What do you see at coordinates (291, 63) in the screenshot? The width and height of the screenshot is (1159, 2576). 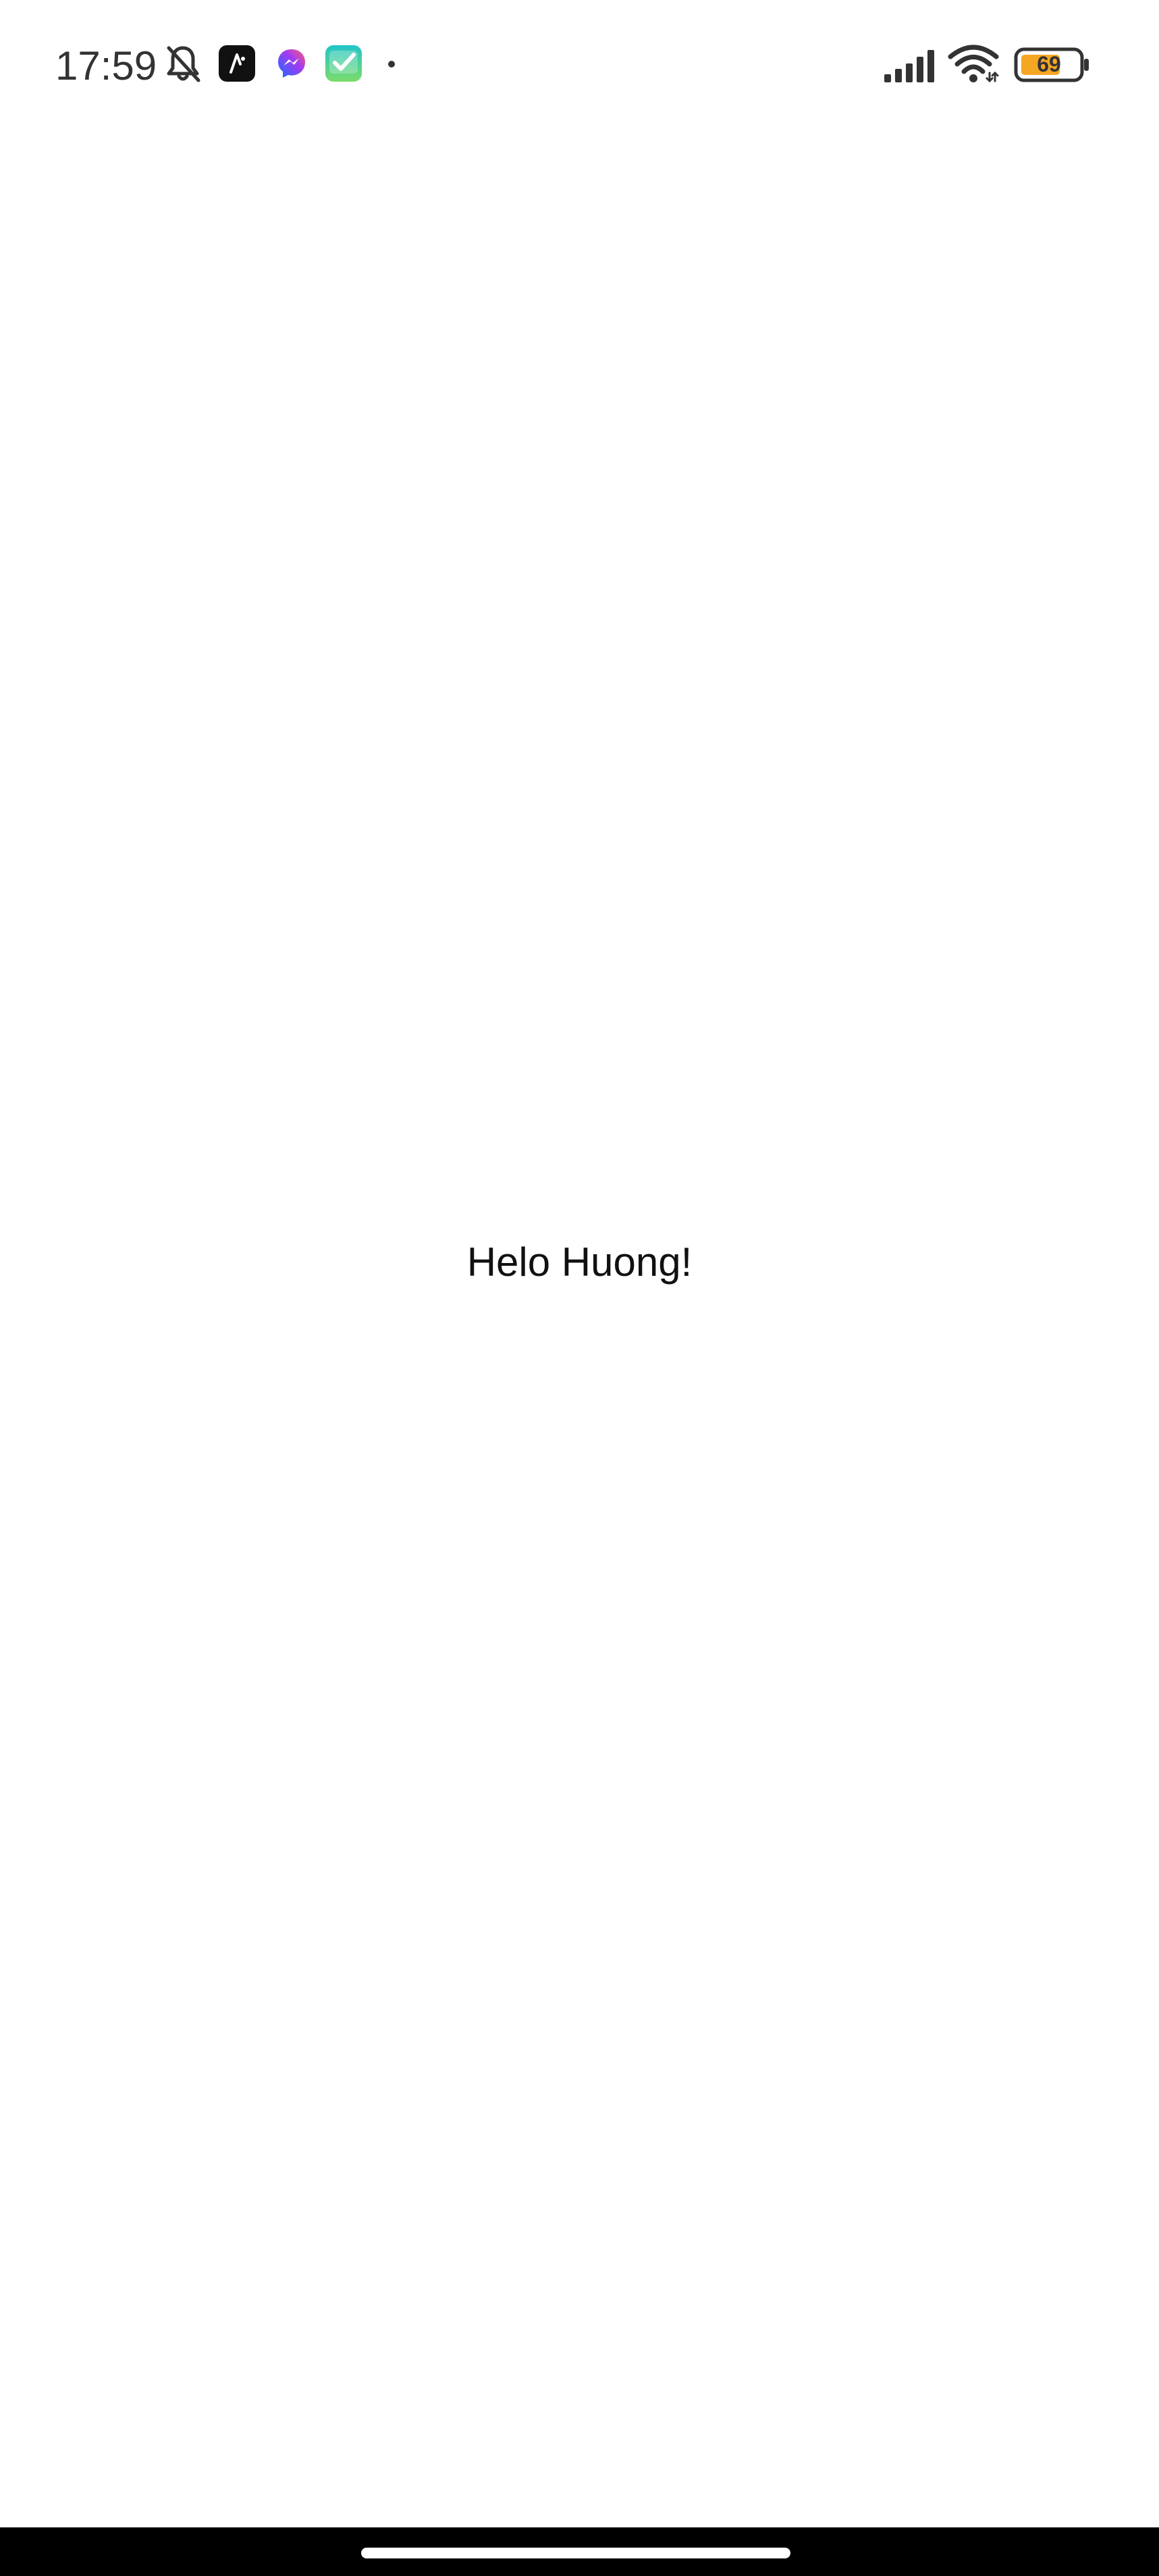 I see `messenger-icon` at bounding box center [291, 63].